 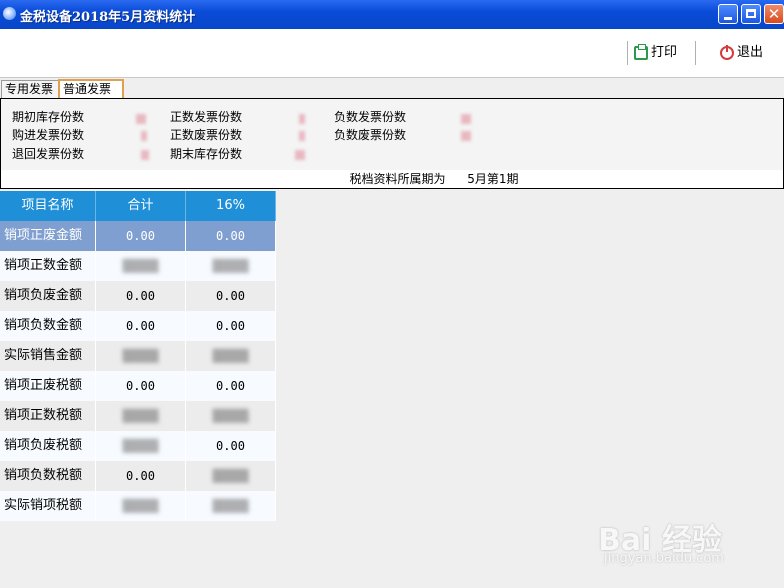 What do you see at coordinates (231, 206) in the screenshot?
I see `column-header-rate: 16%` at bounding box center [231, 206].